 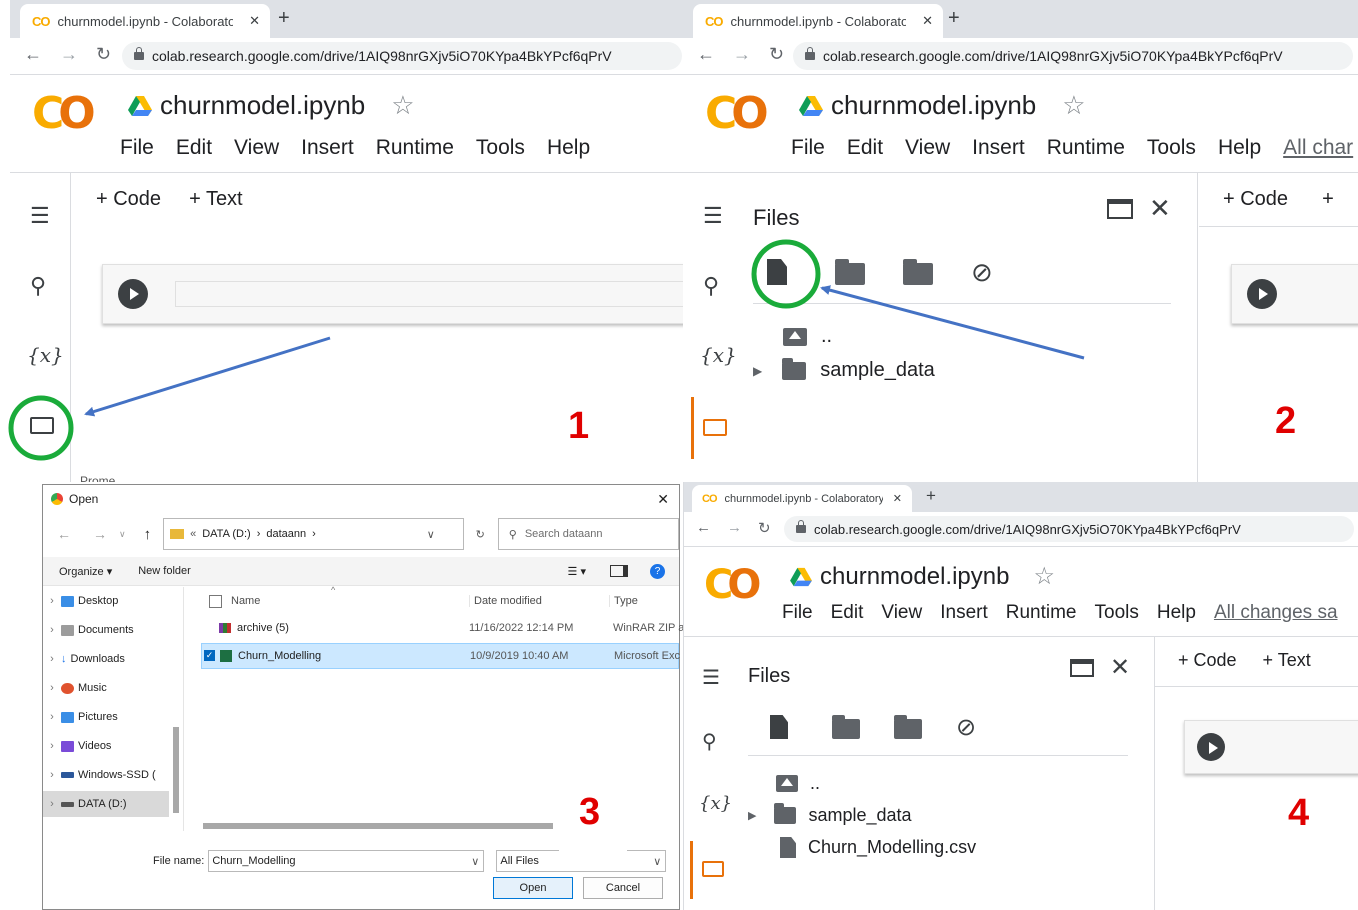 I want to click on path-overflow: «, so click(x=193, y=534).